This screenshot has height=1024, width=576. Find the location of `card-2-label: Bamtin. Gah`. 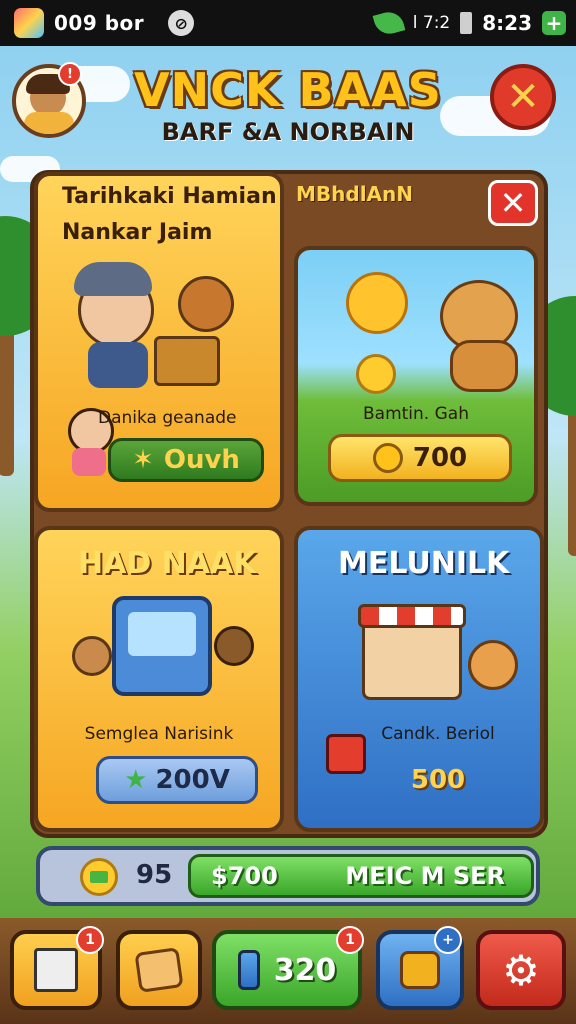

card-2-label: Bamtin. Gah is located at coordinates (416, 414).